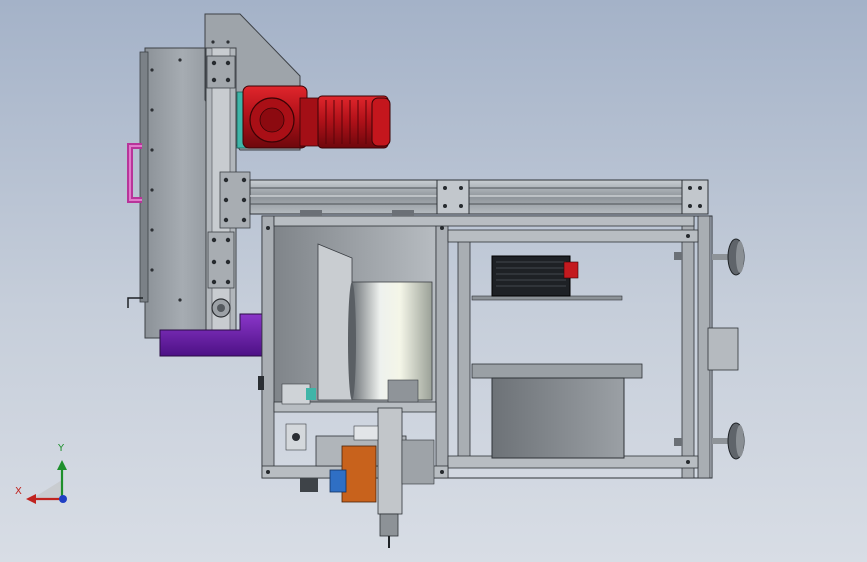  What do you see at coordinates (46, 482) in the screenshot?
I see `orientation-triad` at bounding box center [46, 482].